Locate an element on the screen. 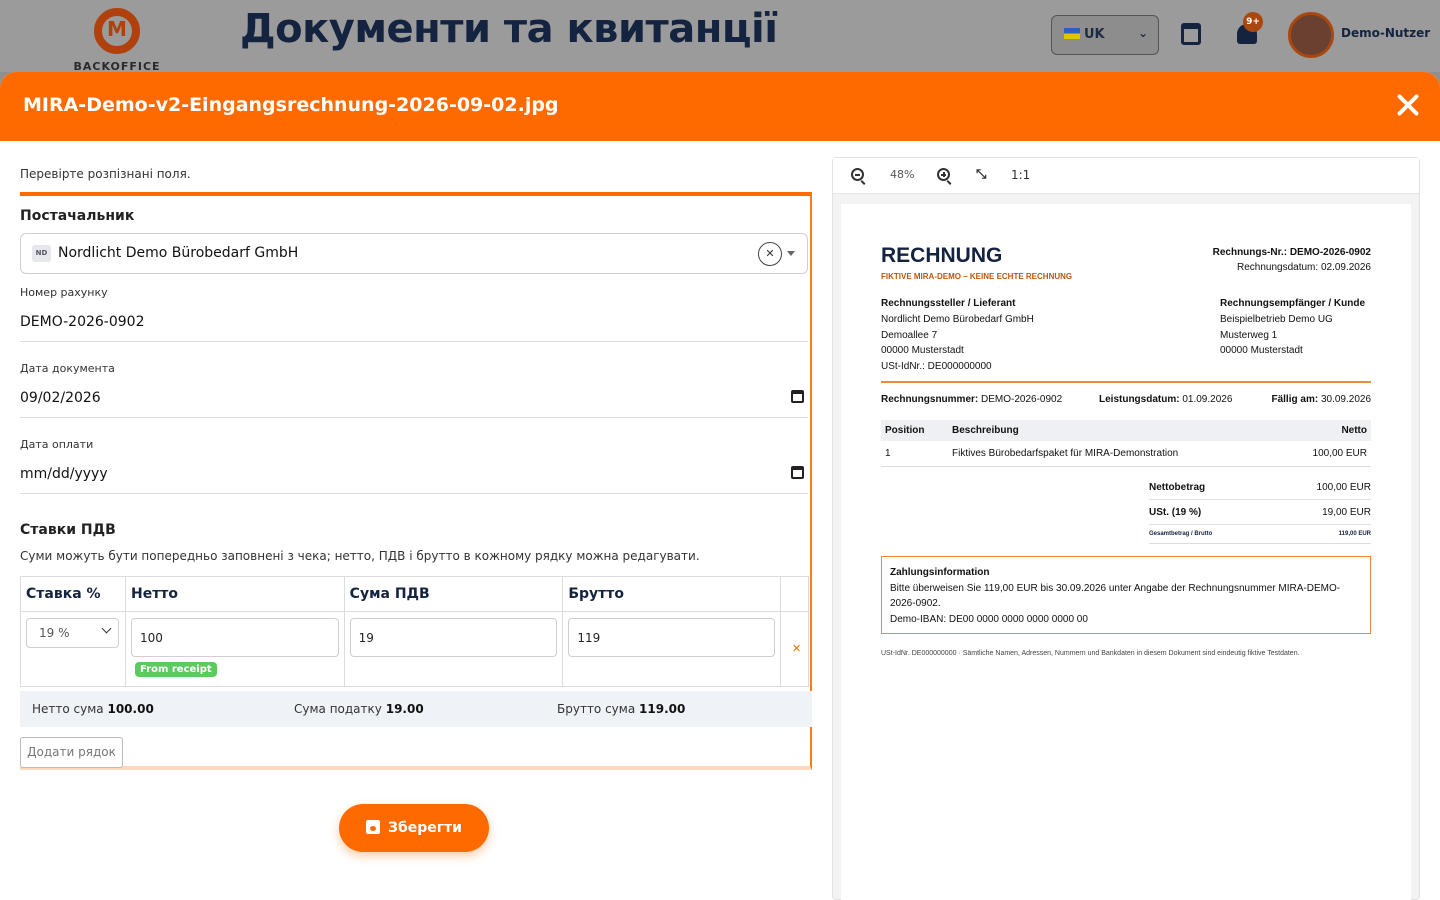  document-date-input: 09/02/2026 is located at coordinates (60, 398).